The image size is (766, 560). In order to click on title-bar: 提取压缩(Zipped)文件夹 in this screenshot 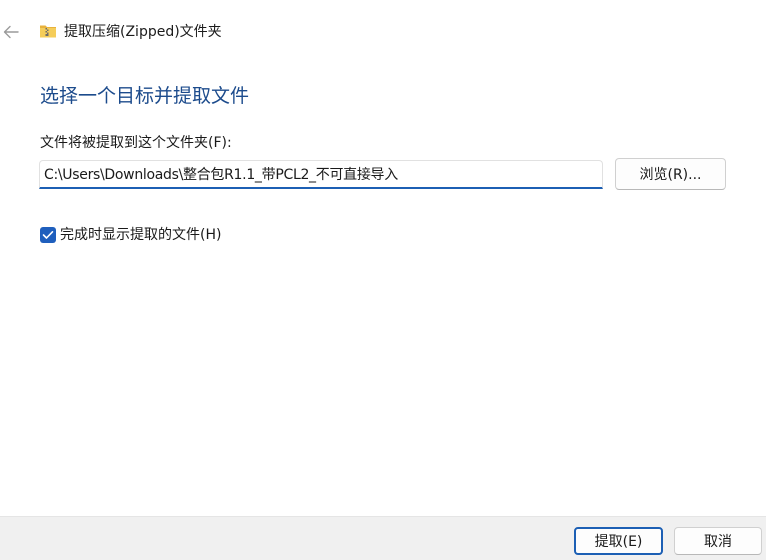, I will do `click(383, 32)`.